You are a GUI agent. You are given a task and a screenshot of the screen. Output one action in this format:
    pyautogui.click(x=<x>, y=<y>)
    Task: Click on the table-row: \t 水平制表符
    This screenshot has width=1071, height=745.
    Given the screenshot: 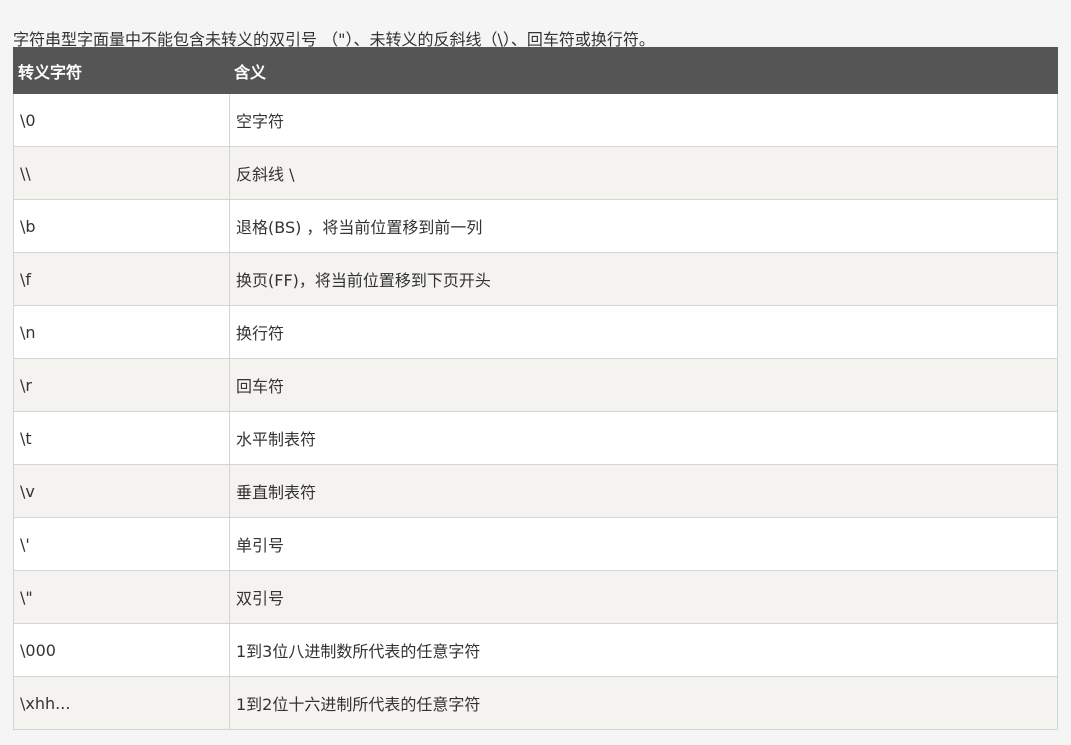 What is the action you would take?
    pyautogui.click(x=535, y=438)
    